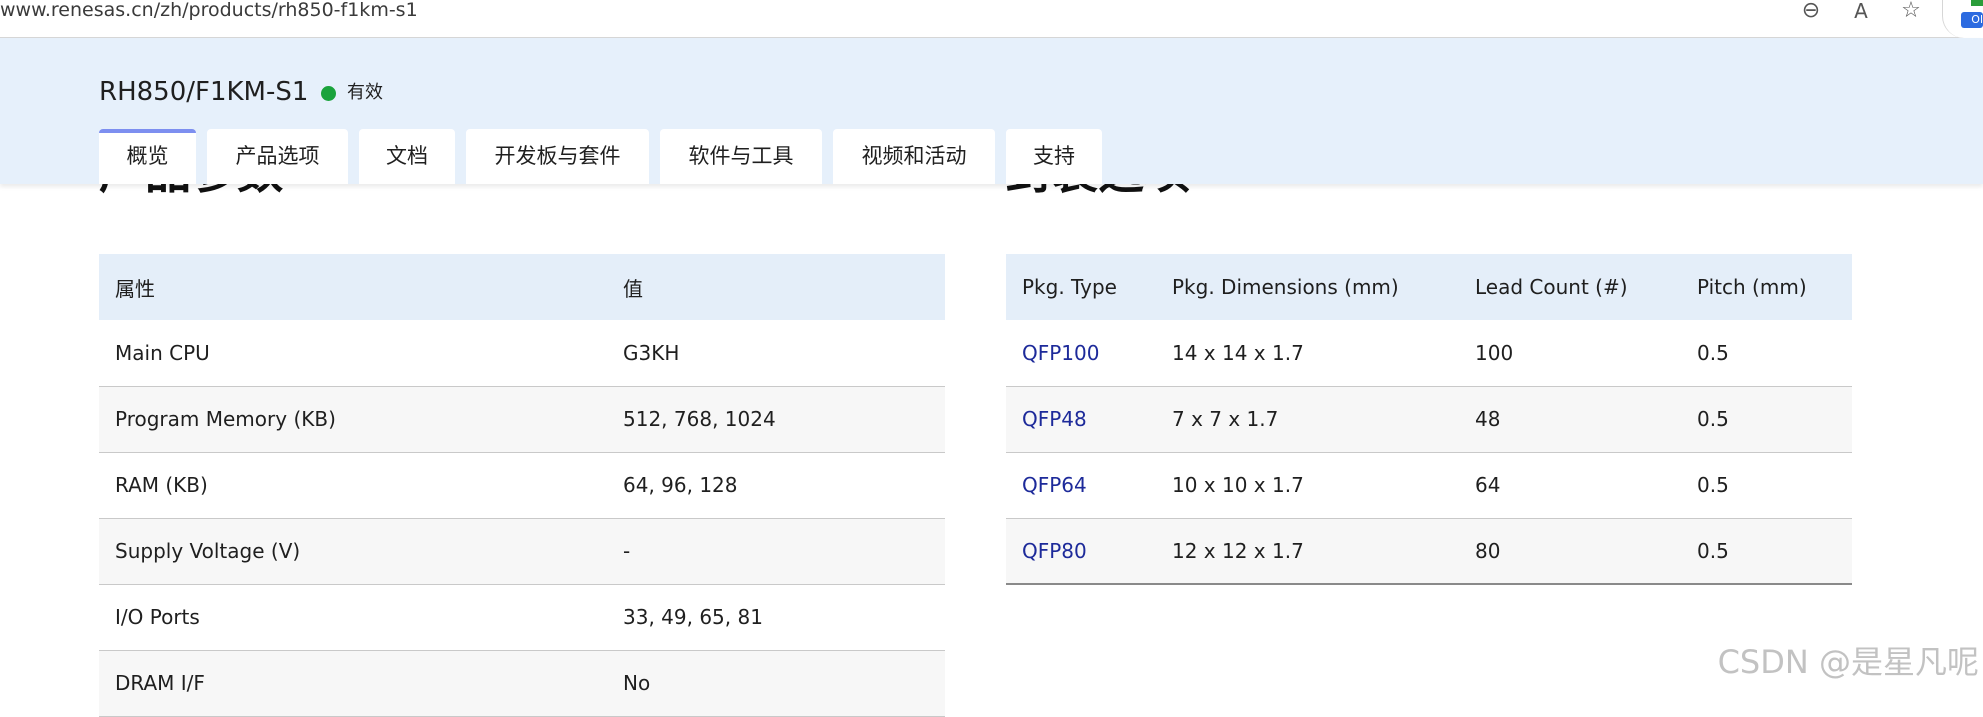 This screenshot has height=717, width=1983. I want to click on read-aloud-icon: A, so click(1861, 11).